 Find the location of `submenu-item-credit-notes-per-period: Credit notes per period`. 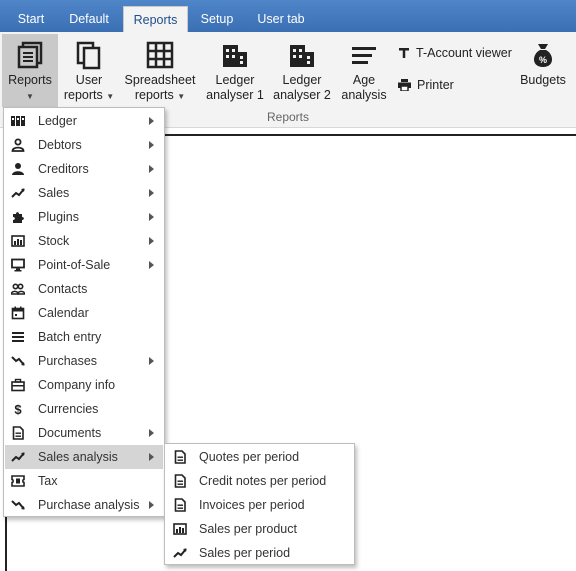

submenu-item-credit-notes-per-period: Credit notes per period is located at coordinates (259, 481).